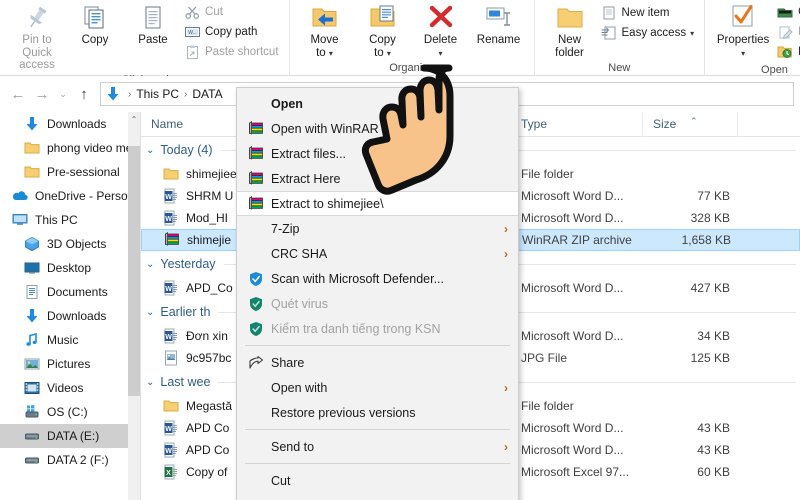 The width and height of the screenshot is (800, 500). What do you see at coordinates (134, 120) in the screenshot?
I see `scroll-up-arrow-icon: ⌃` at bounding box center [134, 120].